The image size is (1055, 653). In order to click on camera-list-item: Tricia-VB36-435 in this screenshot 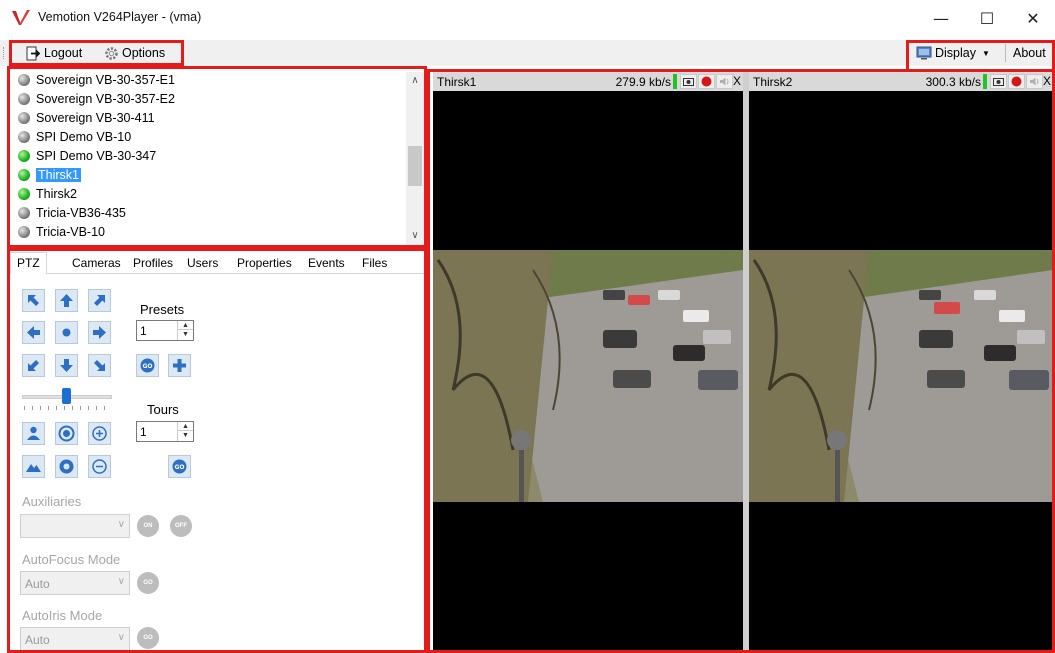, I will do `click(72, 212)`.